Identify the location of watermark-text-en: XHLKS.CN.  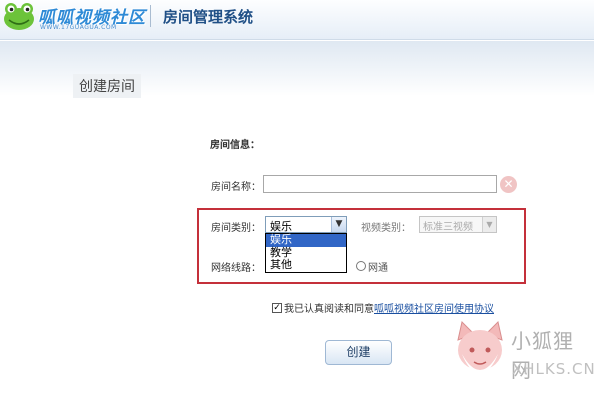
(553, 369).